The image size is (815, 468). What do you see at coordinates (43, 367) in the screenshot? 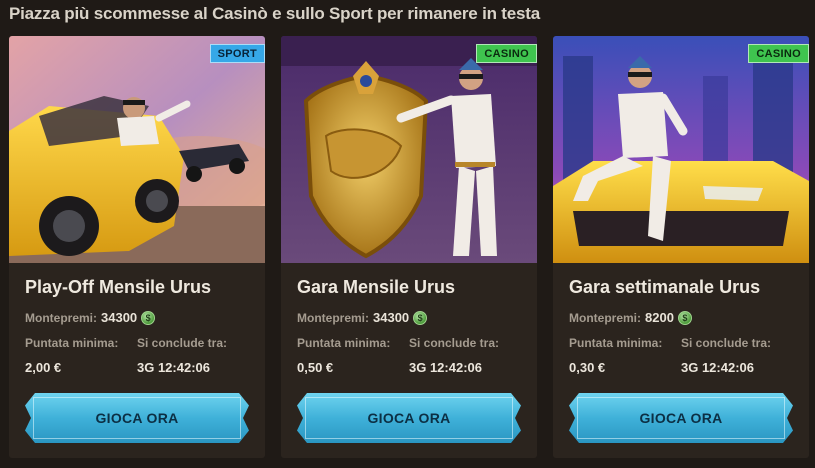
I see `min-bet-value: 2,00 €` at bounding box center [43, 367].